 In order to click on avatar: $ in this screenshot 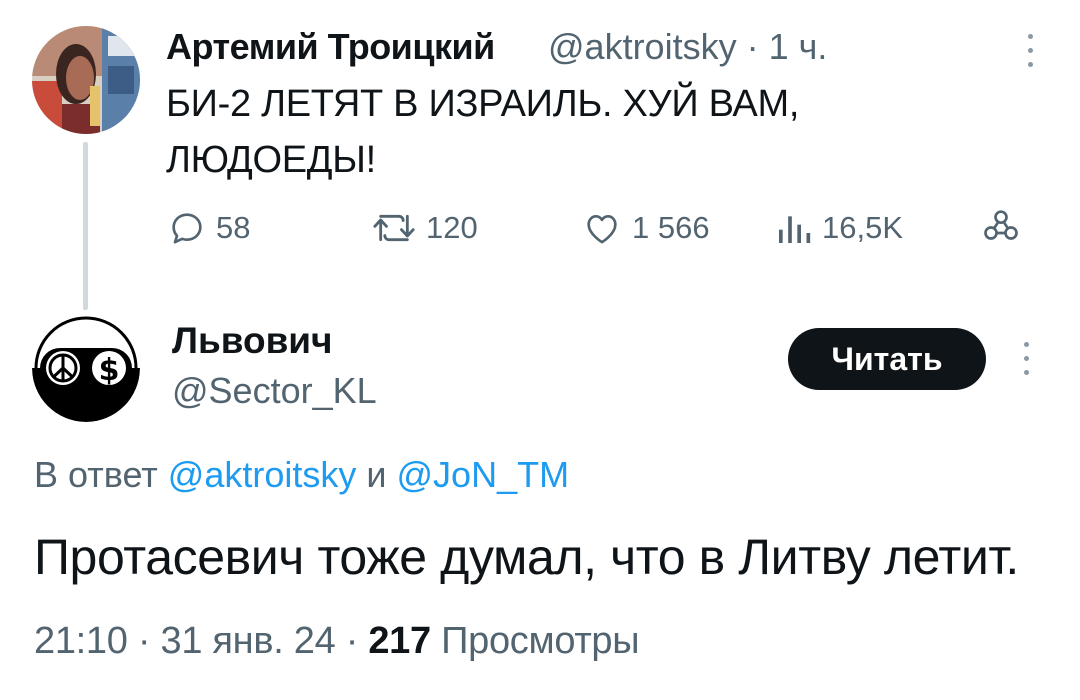, I will do `click(86, 368)`.